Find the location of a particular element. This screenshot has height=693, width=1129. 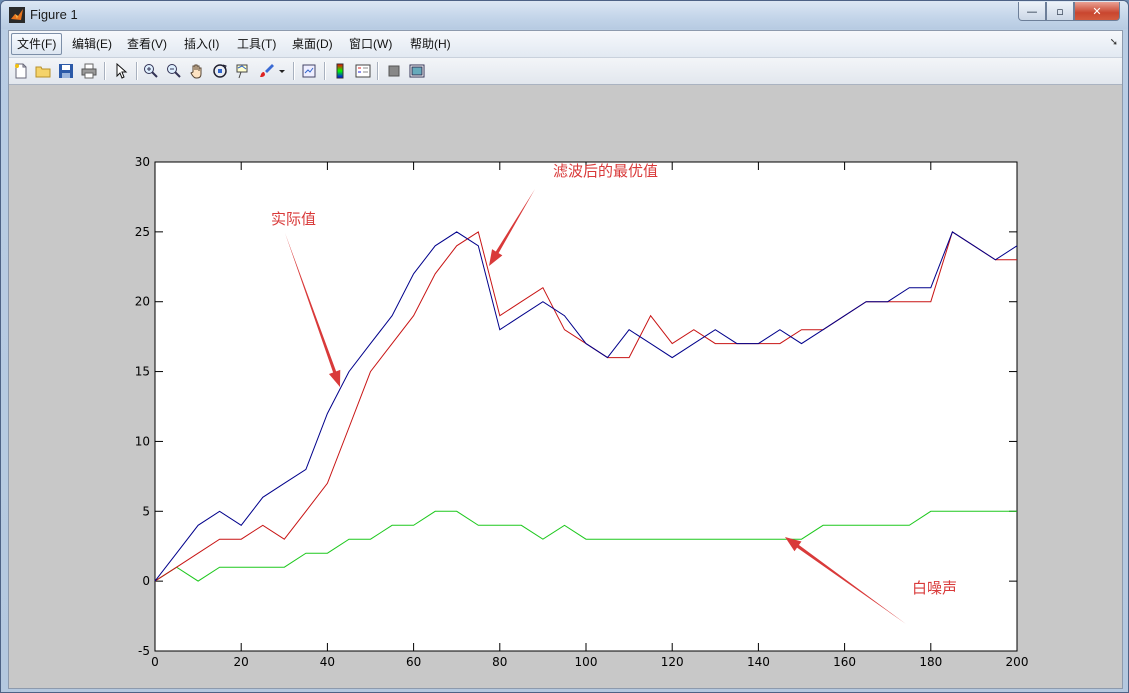

link-plot-icon is located at coordinates (309, 71).